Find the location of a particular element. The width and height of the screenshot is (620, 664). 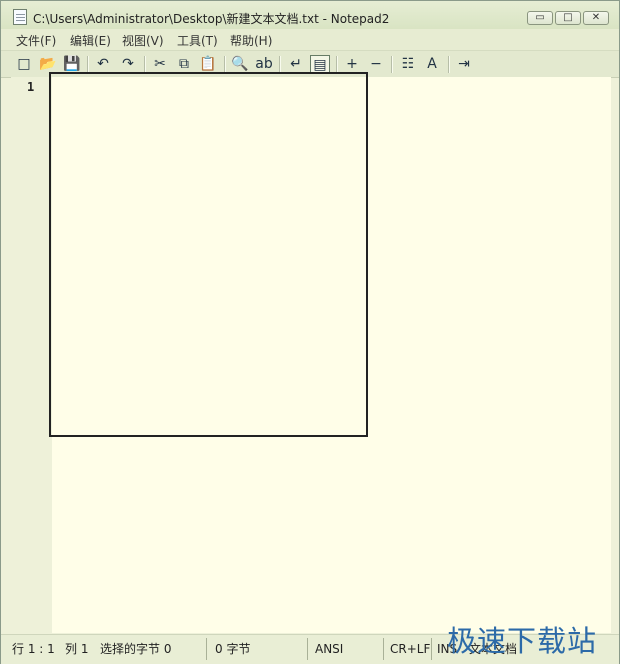

minimize-button: ▭ is located at coordinates (540, 18).